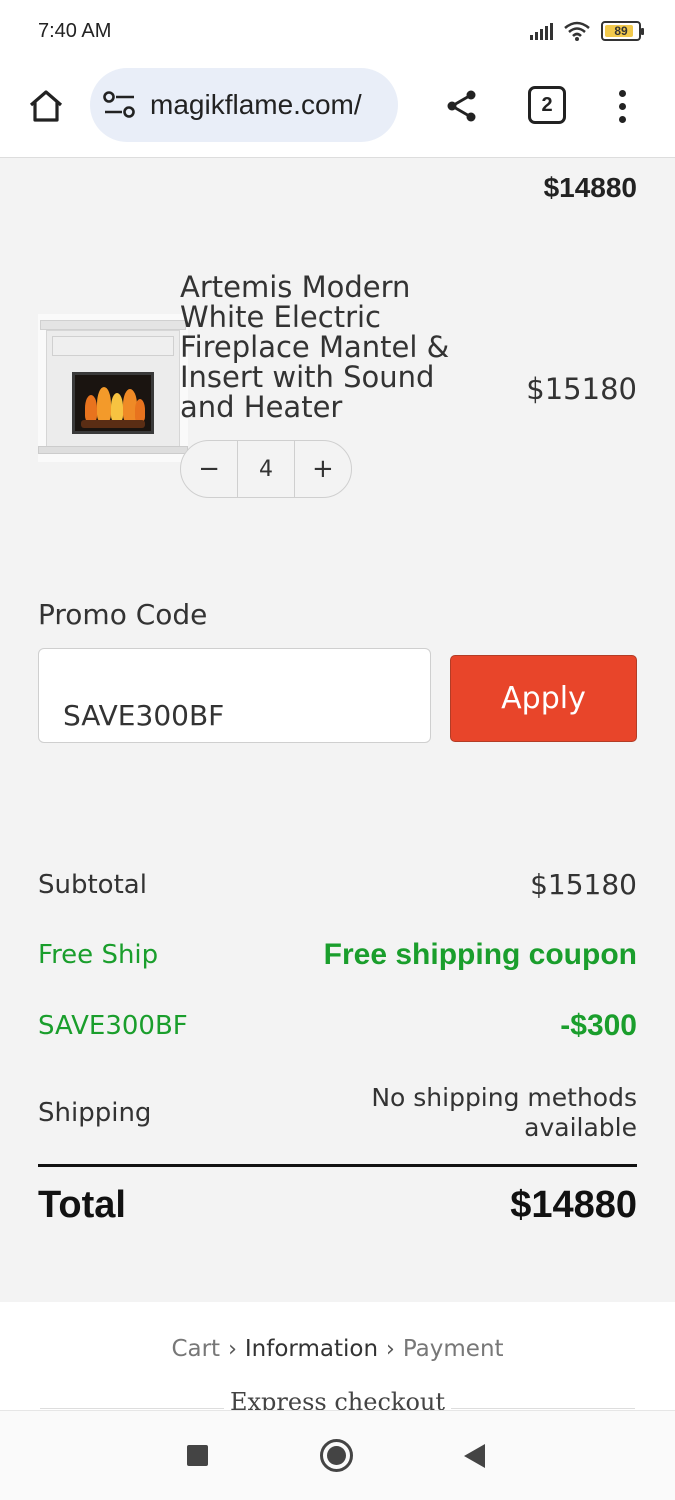 Image resolution: width=675 pixels, height=1500 pixels. I want to click on quantity-value: 4, so click(266, 469).